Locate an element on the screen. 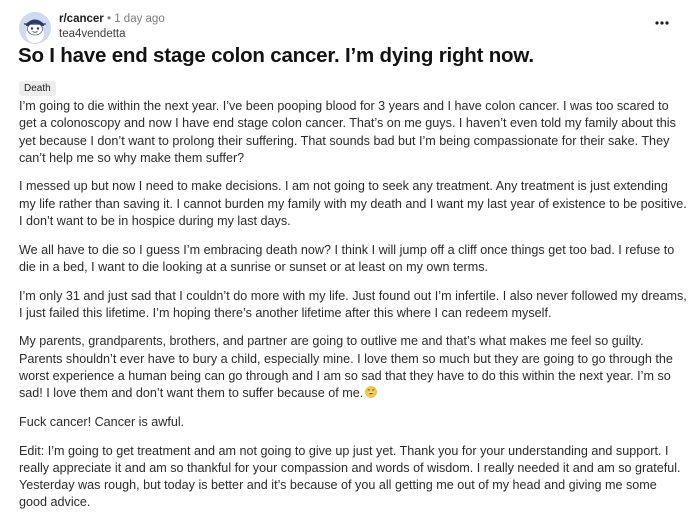 This screenshot has width=700, height=529. paragraph: Fuck cancer! Cancer is awful. is located at coordinates (102, 421).